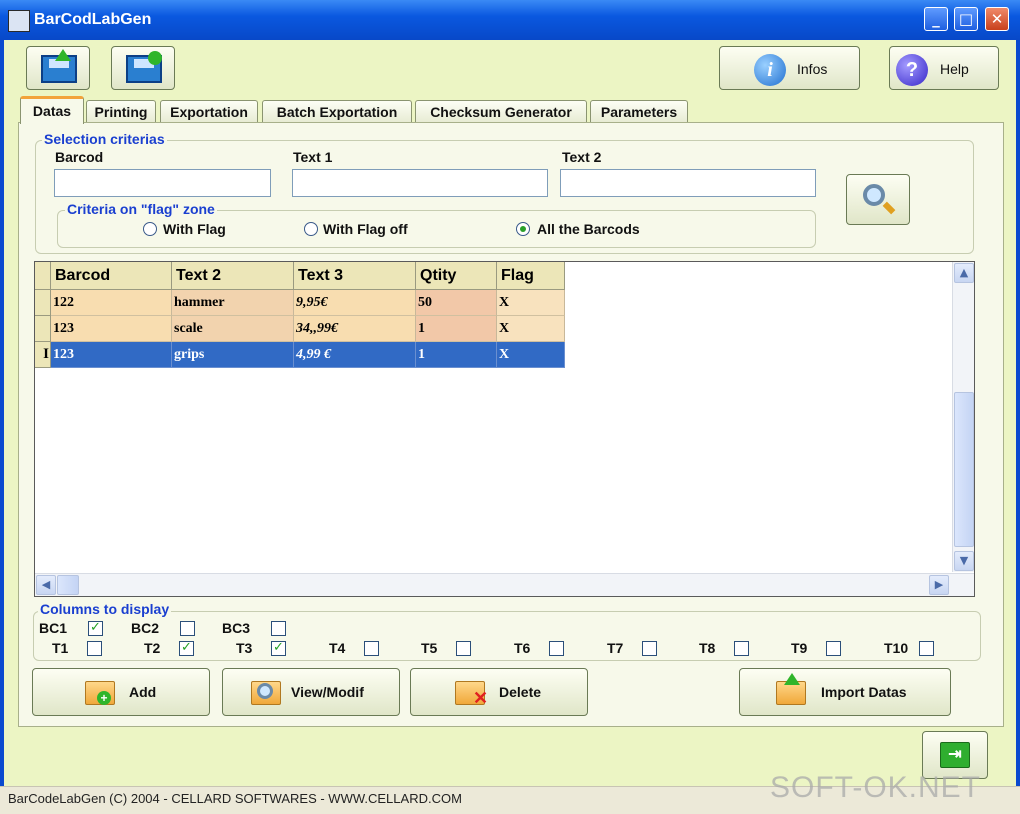  I want to click on bc3-checkbox, so click(278, 628).